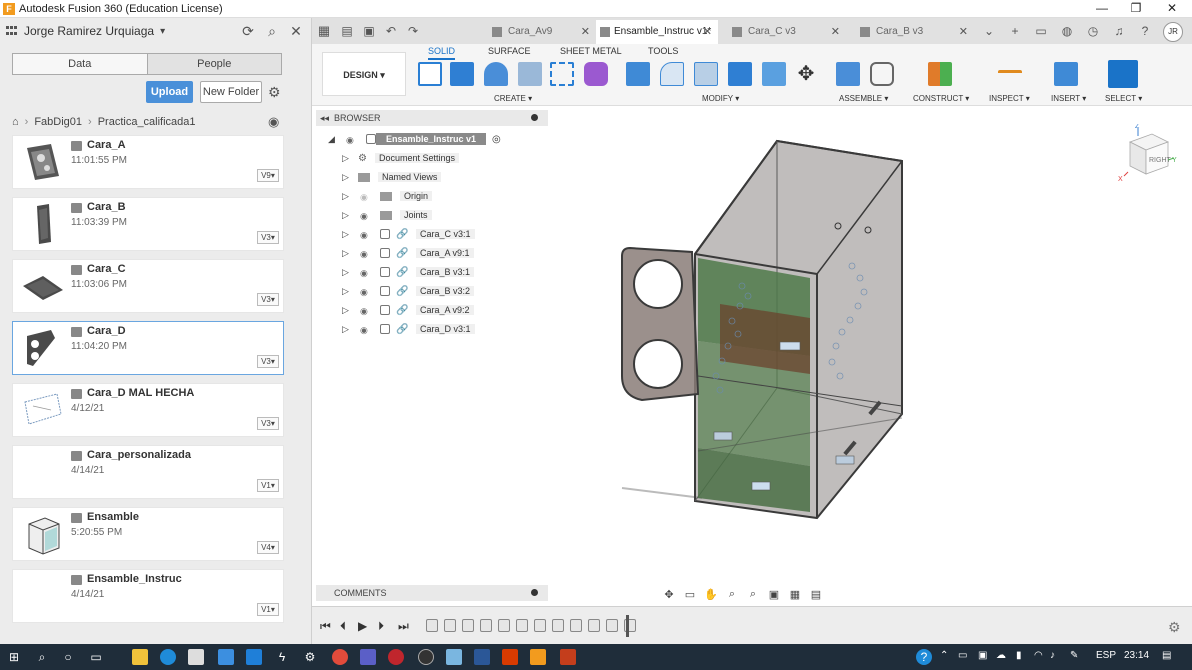 The width and height of the screenshot is (1192, 670). I want to click on tray-chevron-icon: ⌃, so click(944, 655).